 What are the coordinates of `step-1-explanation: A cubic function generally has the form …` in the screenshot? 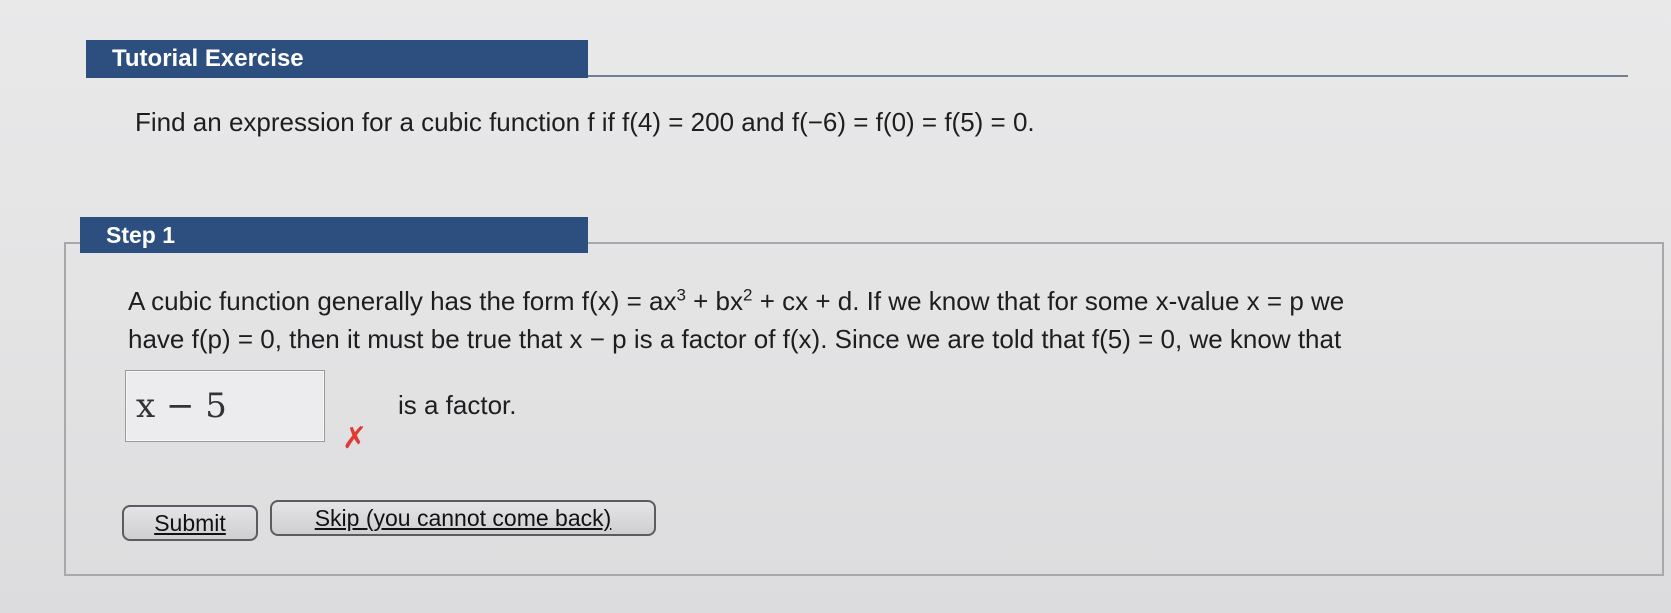 It's located at (868, 320).